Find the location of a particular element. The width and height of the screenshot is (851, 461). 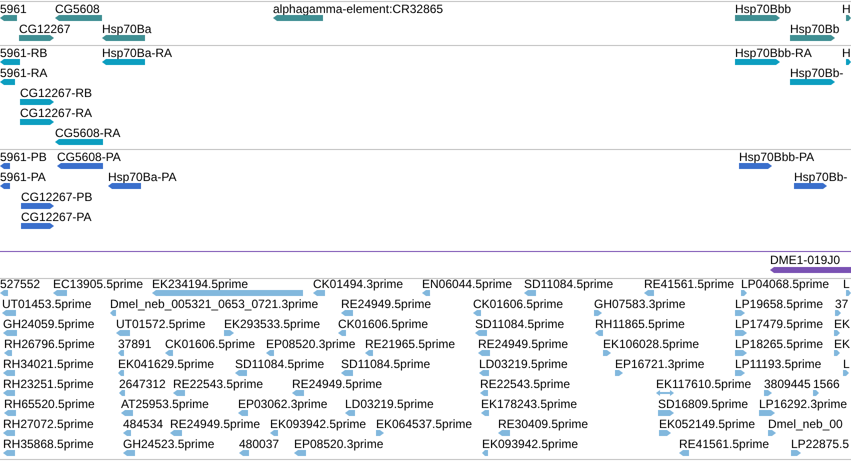

feature-label: 5961-RB is located at coordinates (24, 53).